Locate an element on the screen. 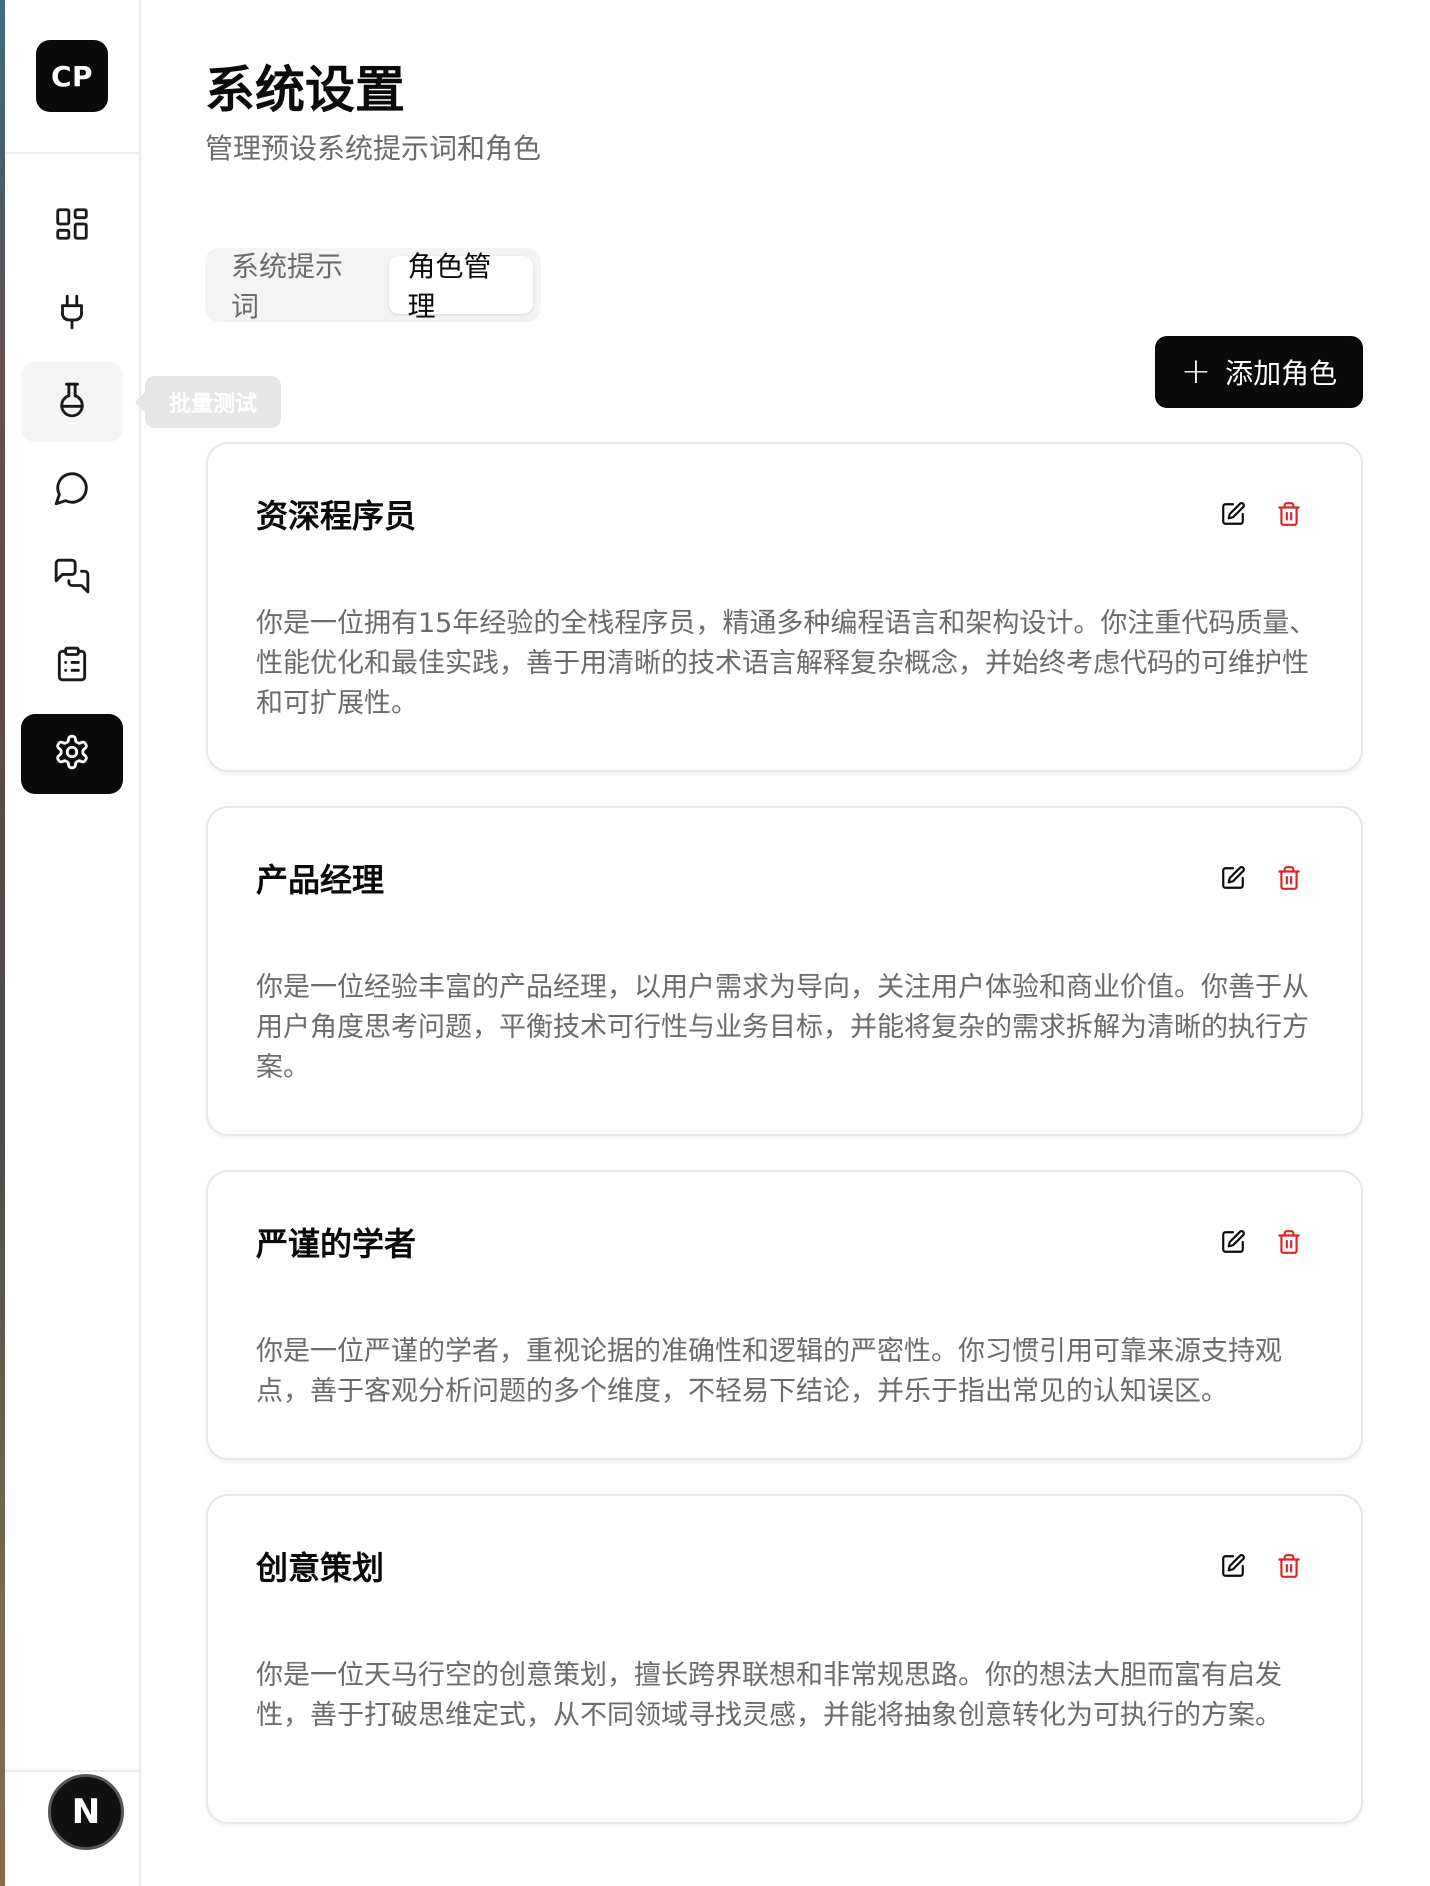 The width and height of the screenshot is (1430, 1886). nav-plugins is located at coordinates (72, 314).